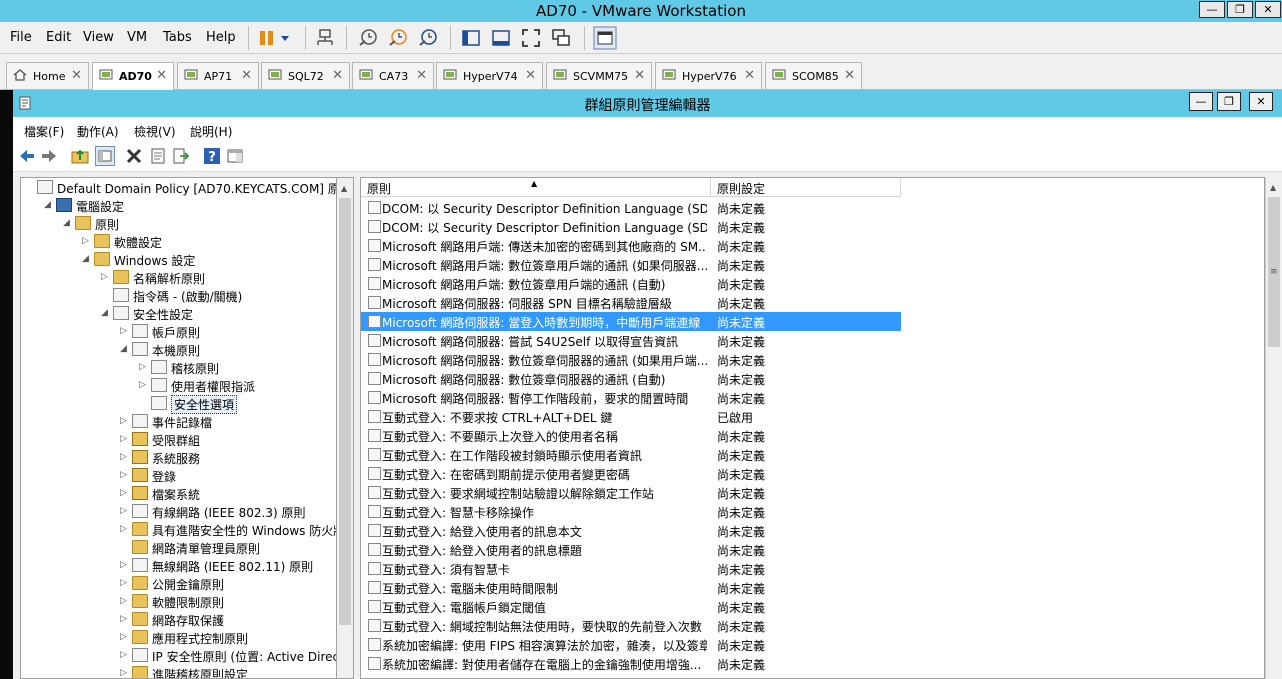 This screenshot has height=679, width=1282. Describe the element at coordinates (1274, 272) in the screenshot. I see `list-scrollbar-thumb: ≡` at that location.